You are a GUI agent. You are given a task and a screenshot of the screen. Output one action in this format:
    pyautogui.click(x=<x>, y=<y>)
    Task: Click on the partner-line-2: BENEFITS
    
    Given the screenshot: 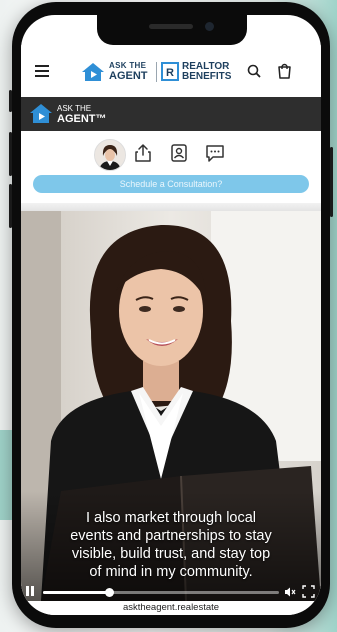 What is the action you would take?
    pyautogui.click(x=207, y=76)
    